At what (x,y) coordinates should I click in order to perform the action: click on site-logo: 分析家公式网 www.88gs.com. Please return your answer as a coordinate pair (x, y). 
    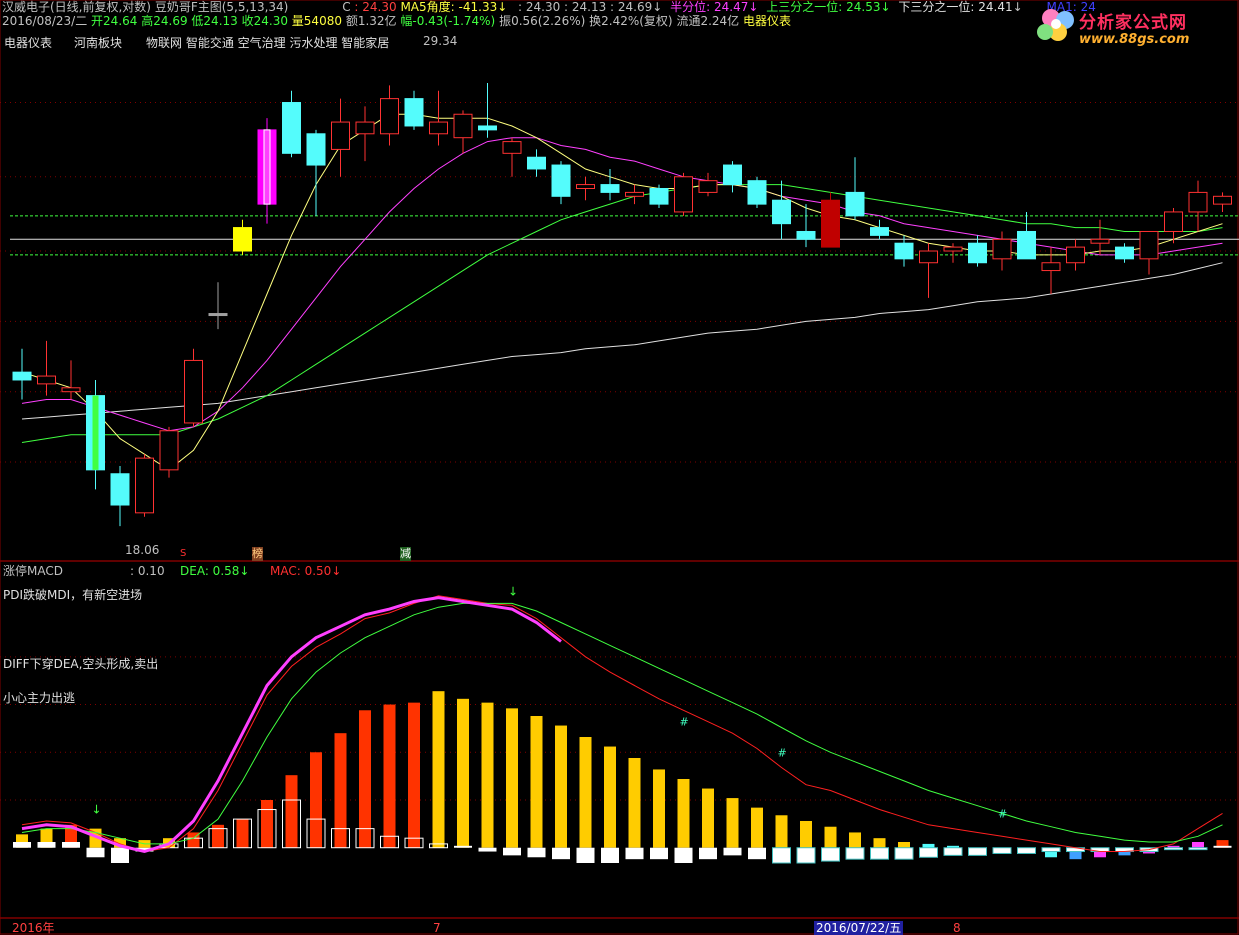
    Looking at the image, I should click on (1131, 28).